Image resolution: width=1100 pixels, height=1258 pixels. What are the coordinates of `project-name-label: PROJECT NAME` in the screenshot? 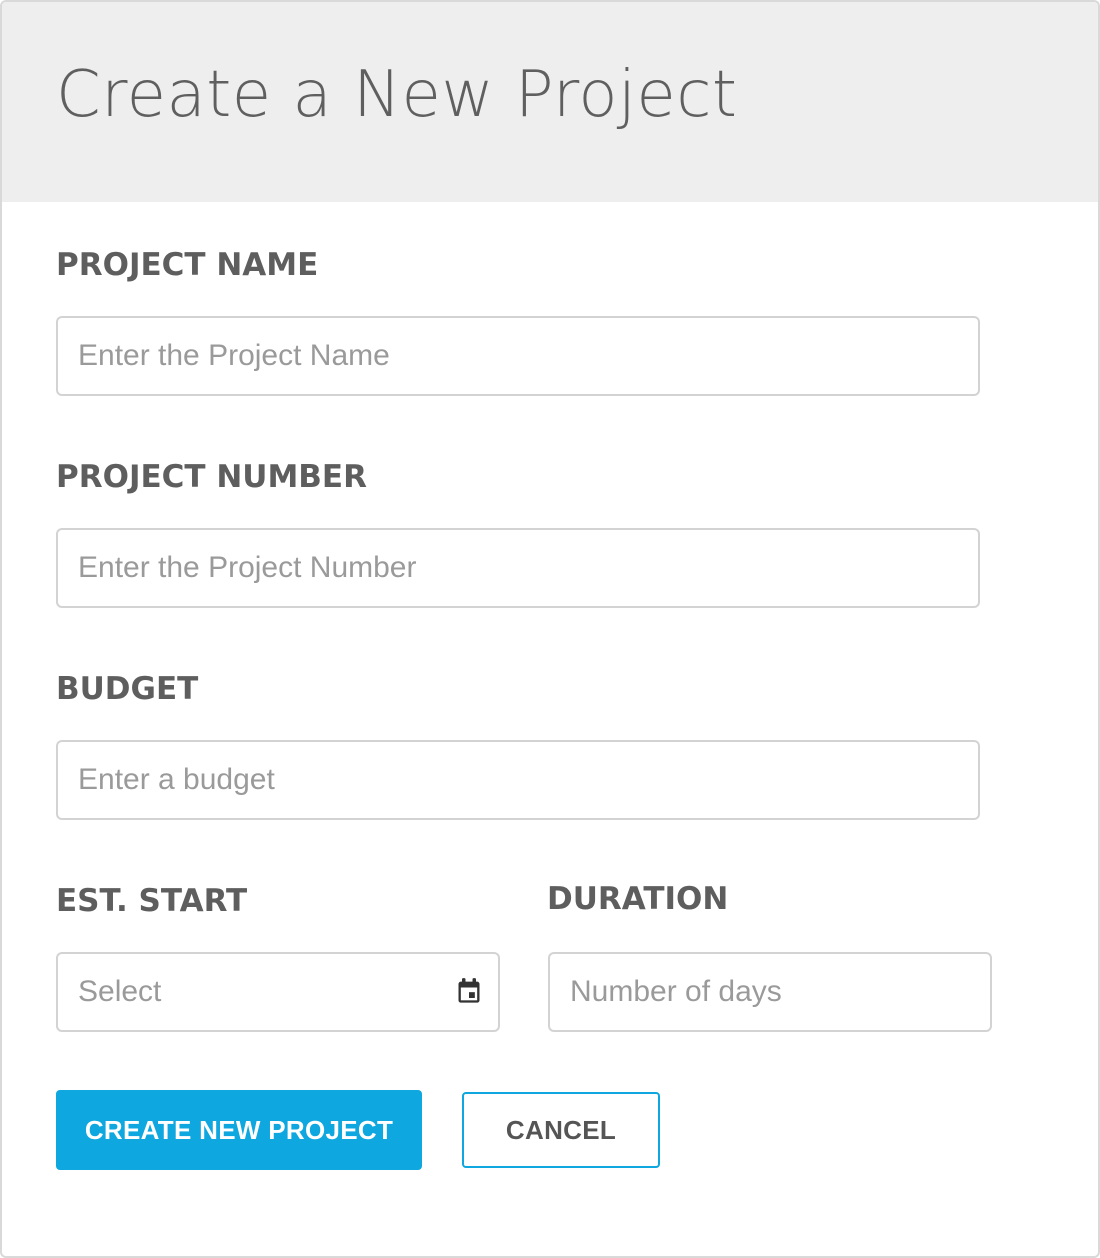 It's located at (187, 265).